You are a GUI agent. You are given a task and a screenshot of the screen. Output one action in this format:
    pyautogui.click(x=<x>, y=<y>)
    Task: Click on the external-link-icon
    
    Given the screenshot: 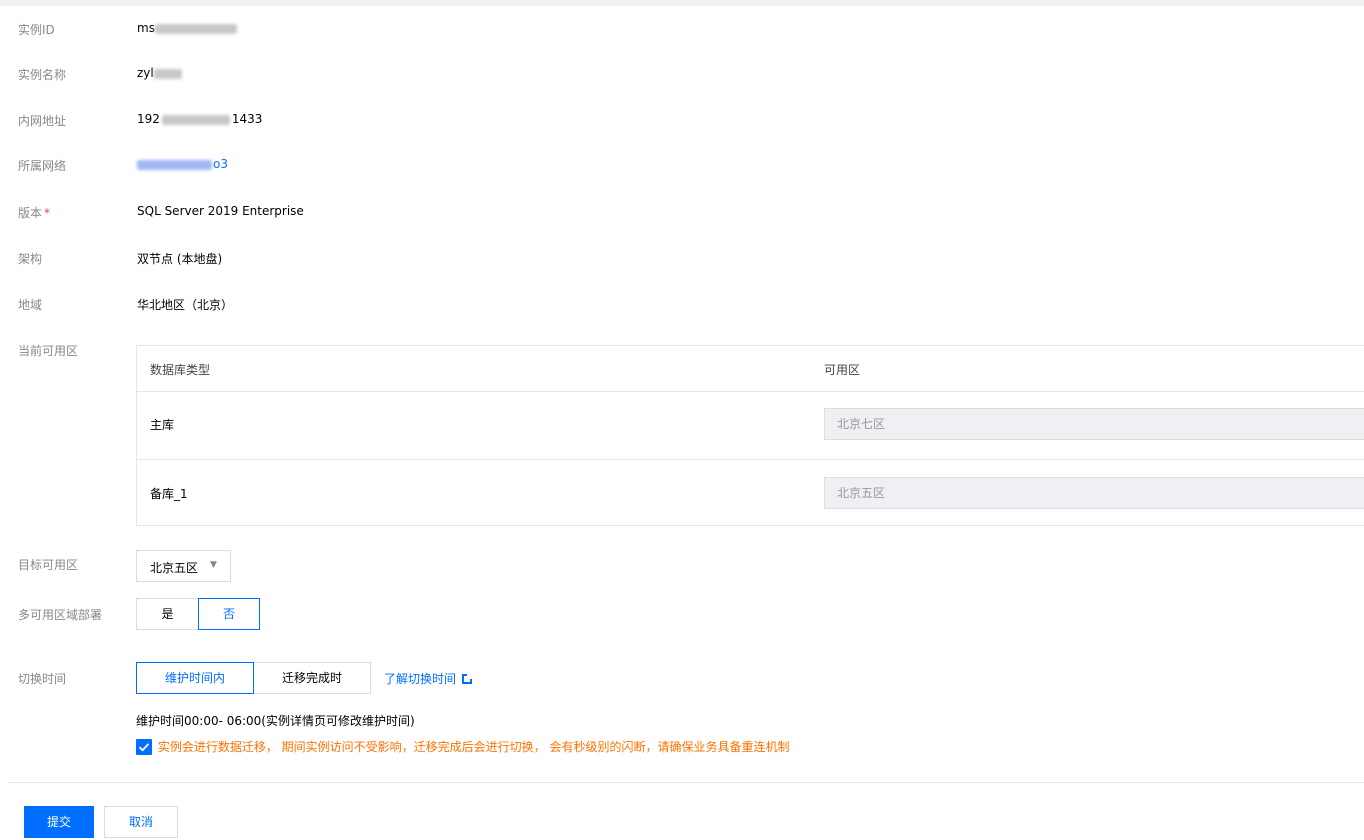 What is the action you would take?
    pyautogui.click(x=468, y=678)
    